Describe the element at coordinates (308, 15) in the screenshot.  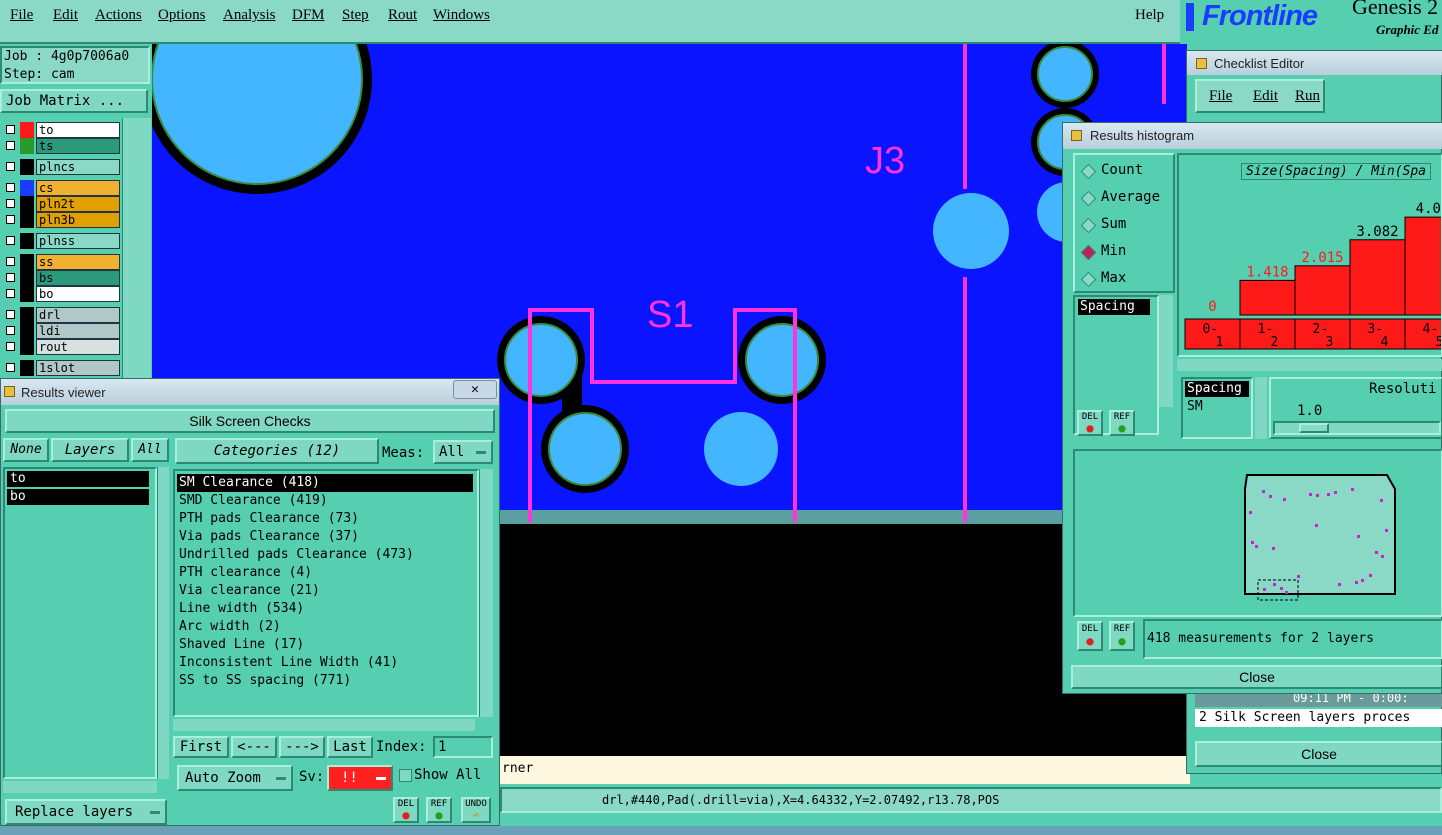
I see `menu-dfm: DFM` at that location.